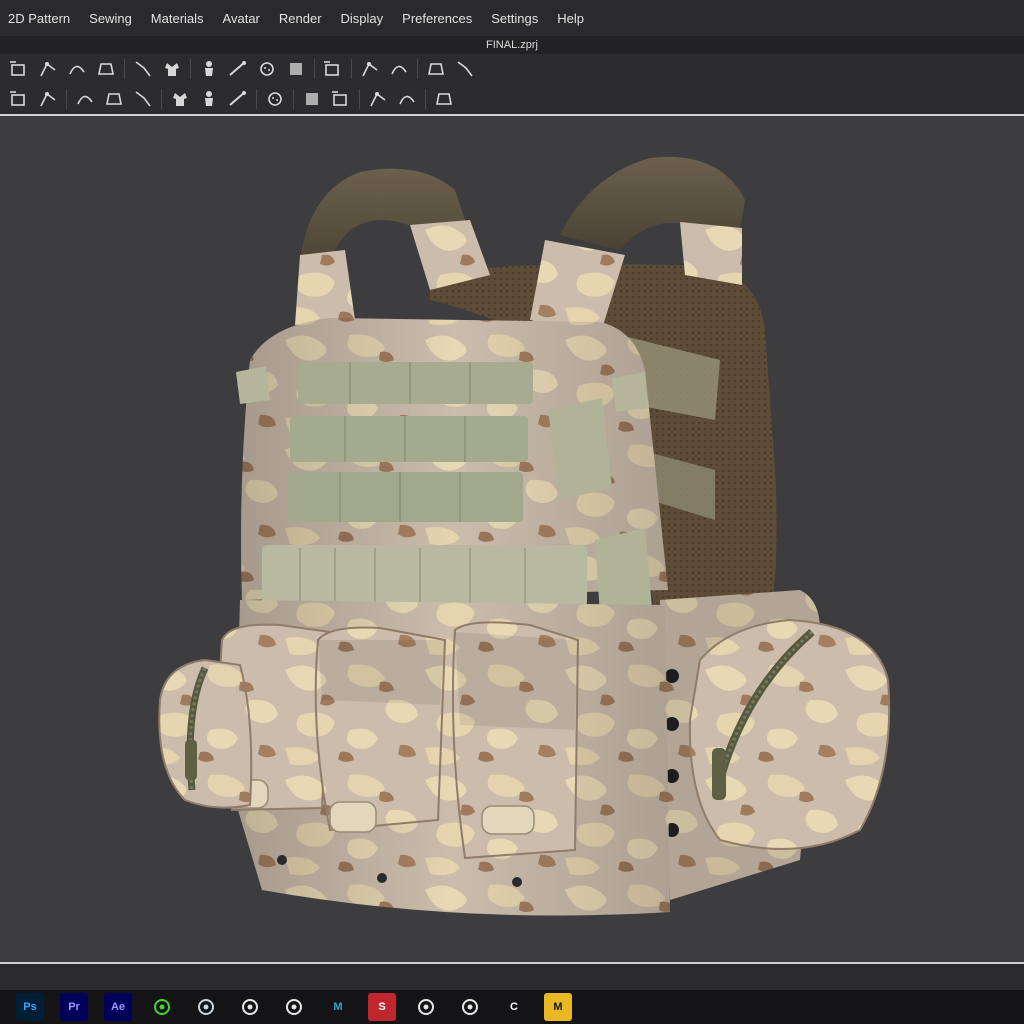 This screenshot has width=1024, height=1024. Describe the element at coordinates (143, 69) in the screenshot. I see `internal-line-icon` at that location.